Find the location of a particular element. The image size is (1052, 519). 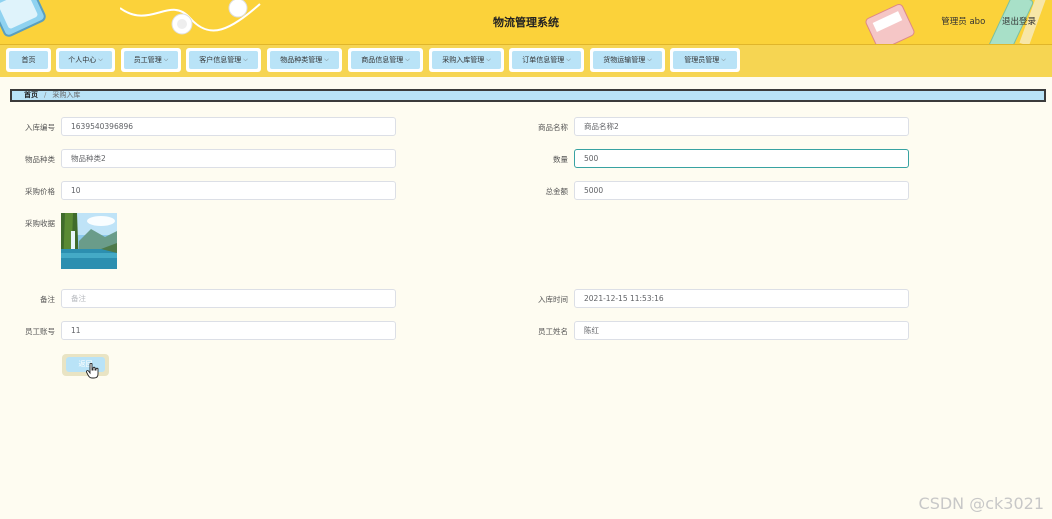

total-label: 总金额 is located at coordinates (557, 191).